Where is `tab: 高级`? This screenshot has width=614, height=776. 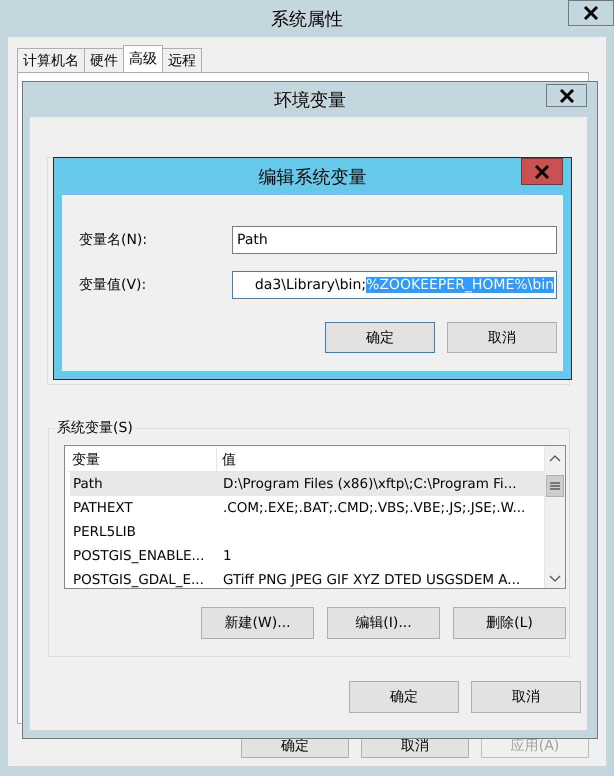 tab: 高级 is located at coordinates (143, 58).